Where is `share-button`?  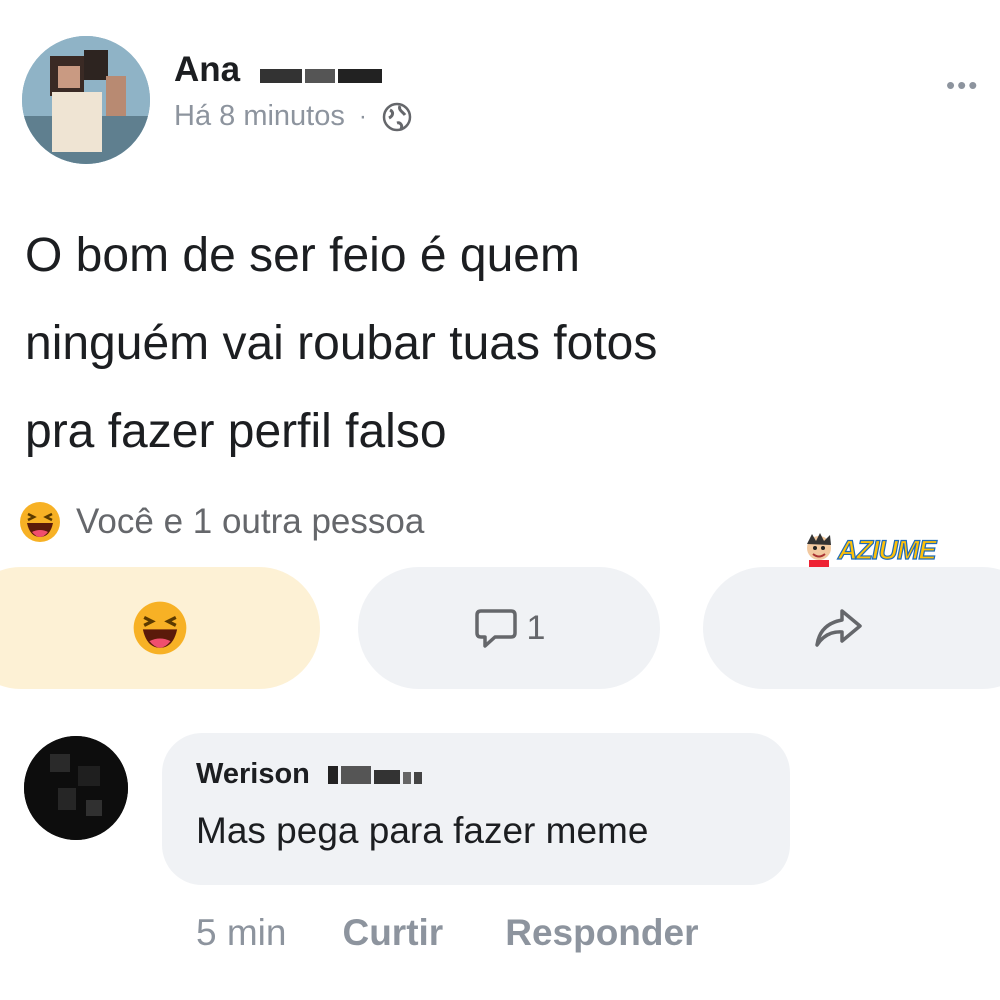 share-button is located at coordinates (851, 628).